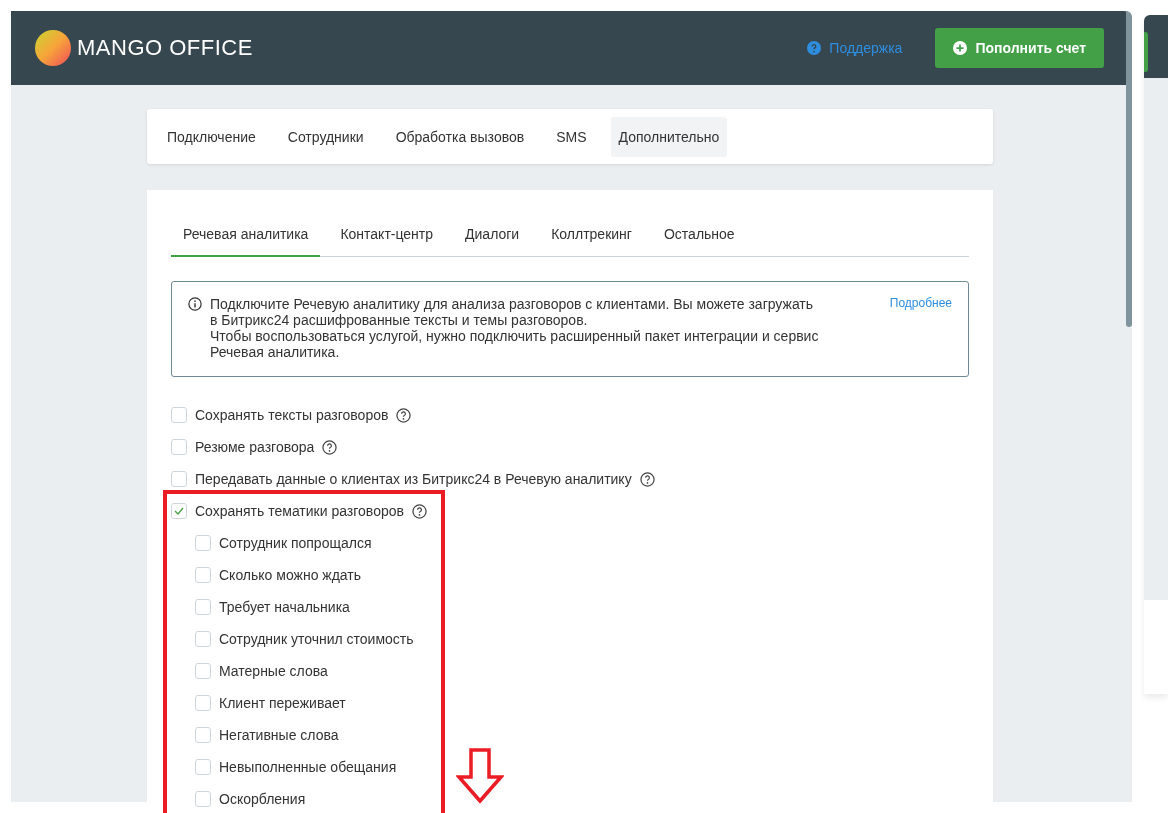  What do you see at coordinates (246, 235) in the screenshot?
I see `section-tab: Речевая аналитика` at bounding box center [246, 235].